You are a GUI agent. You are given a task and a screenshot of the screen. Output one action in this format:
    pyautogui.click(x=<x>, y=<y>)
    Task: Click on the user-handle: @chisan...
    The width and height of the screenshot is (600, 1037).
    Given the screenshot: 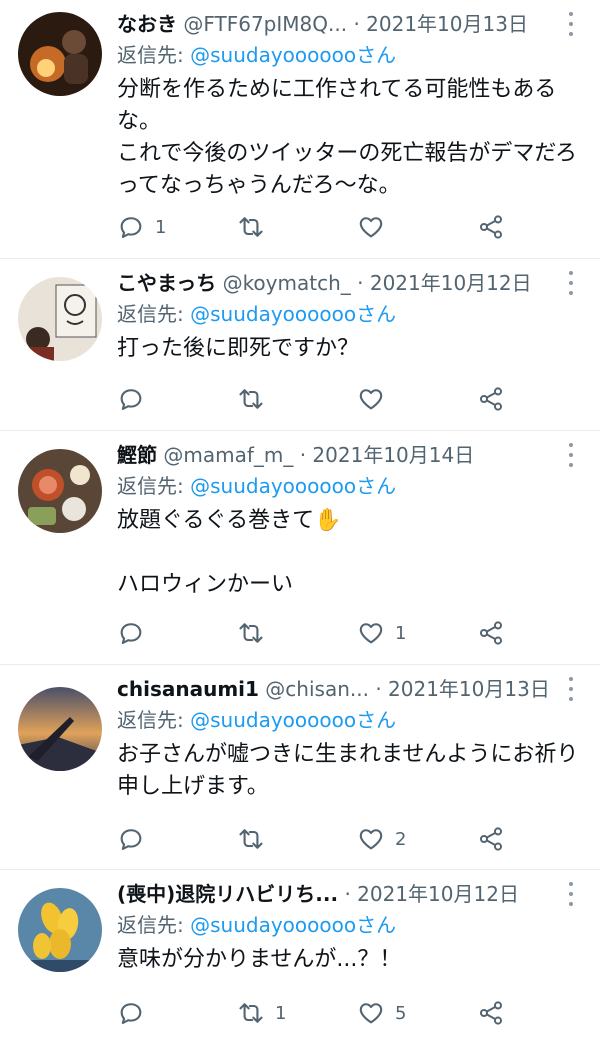 What is the action you would take?
    pyautogui.click(x=317, y=689)
    